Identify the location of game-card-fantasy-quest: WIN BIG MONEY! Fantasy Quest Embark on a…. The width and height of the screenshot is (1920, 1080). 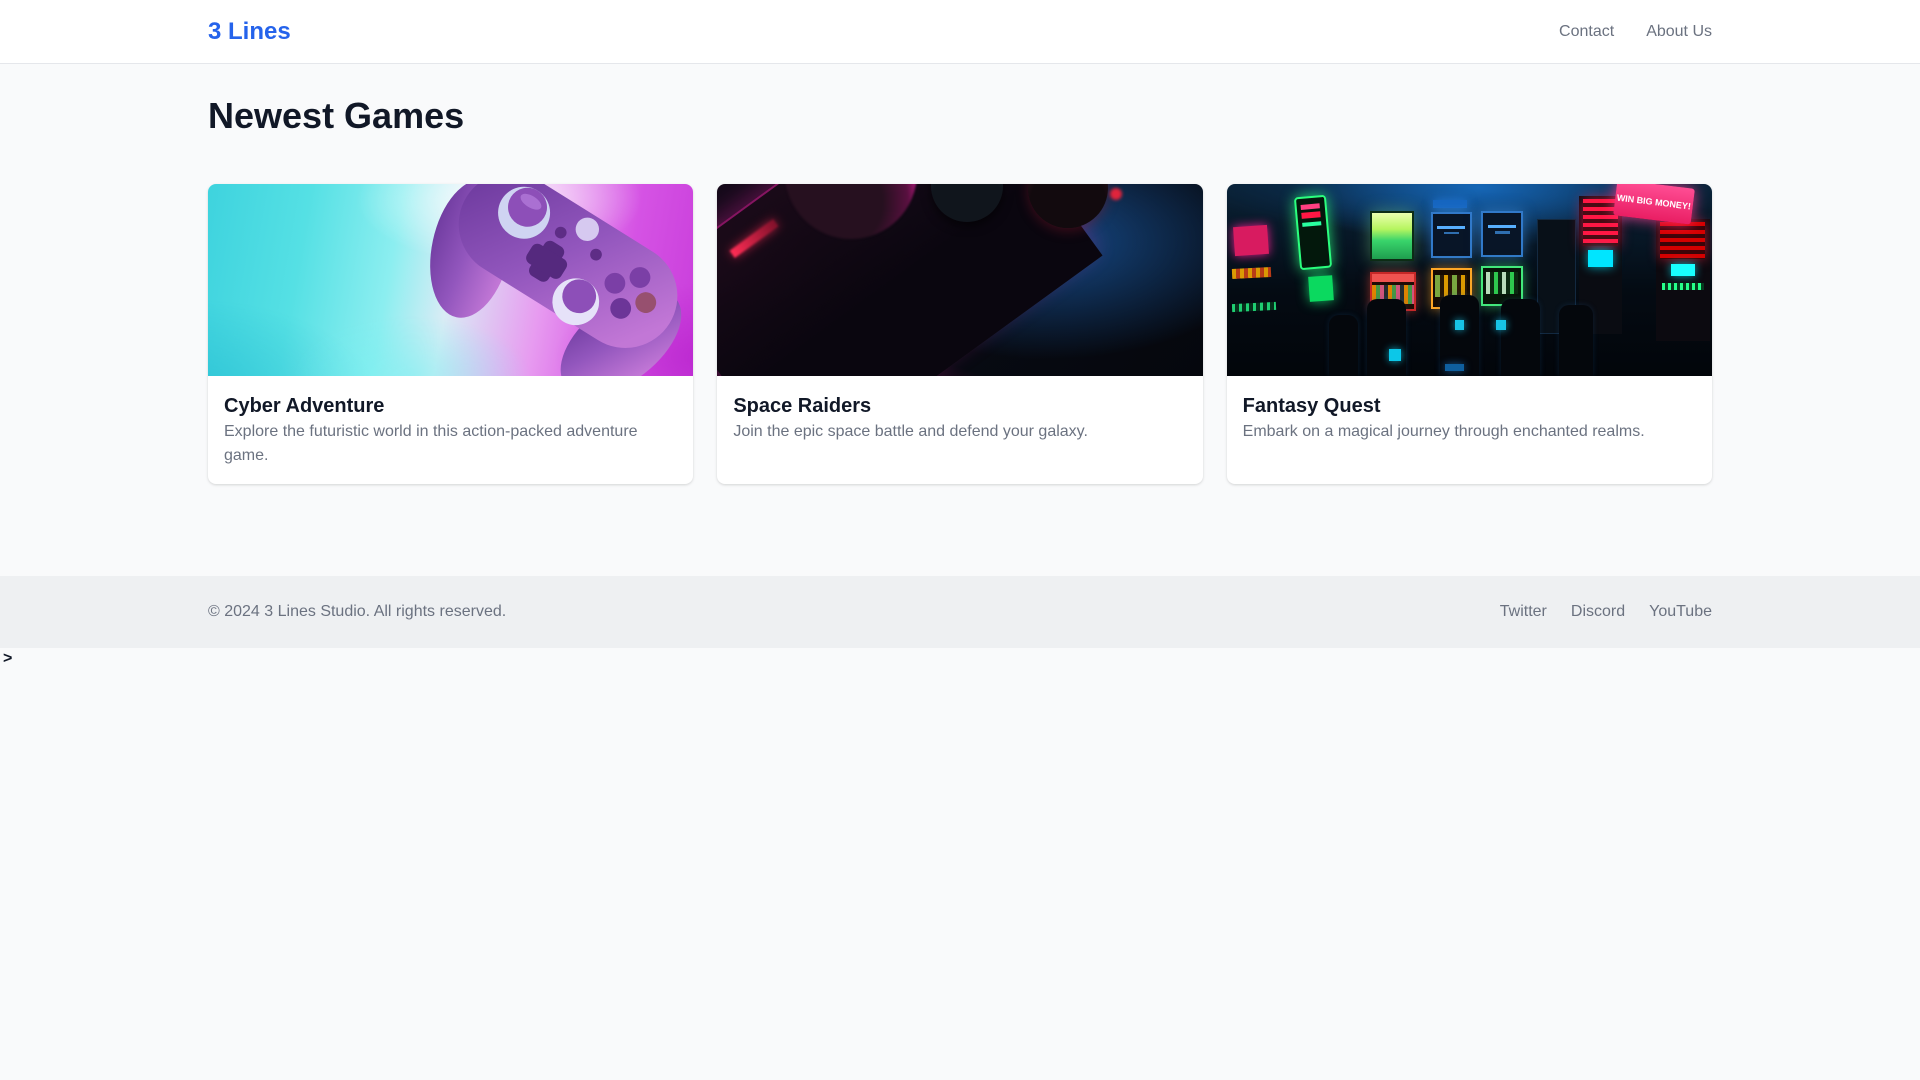
(1469, 334).